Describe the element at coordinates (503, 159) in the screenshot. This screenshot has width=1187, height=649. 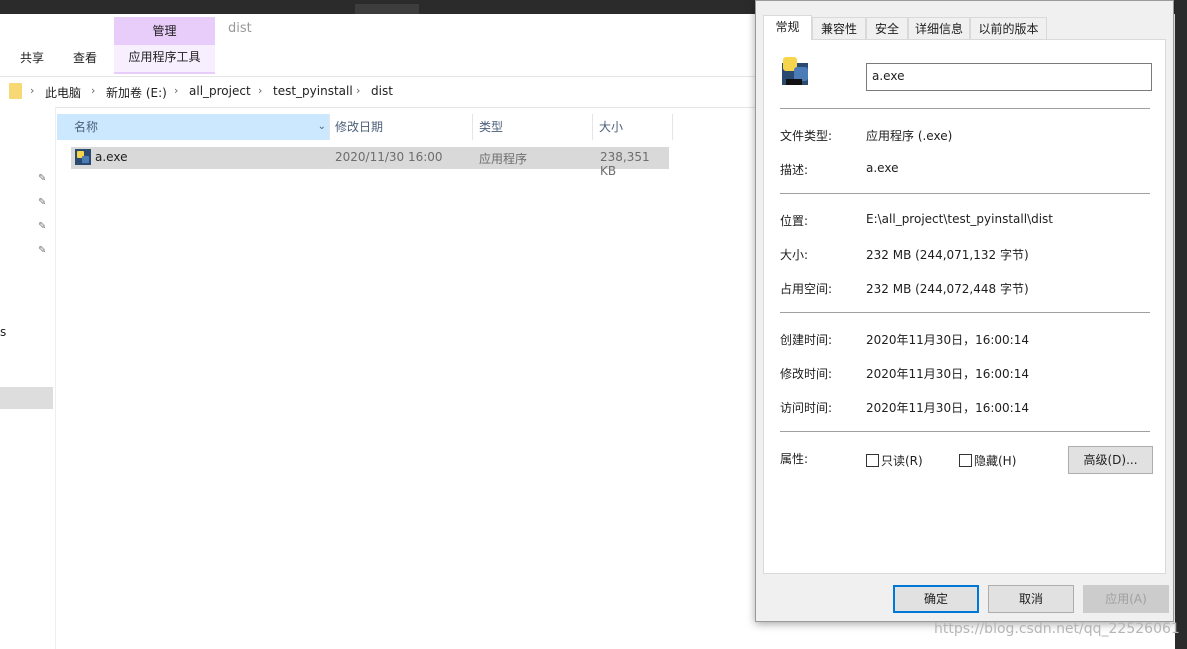
I see `file-type: 应用程序` at that location.